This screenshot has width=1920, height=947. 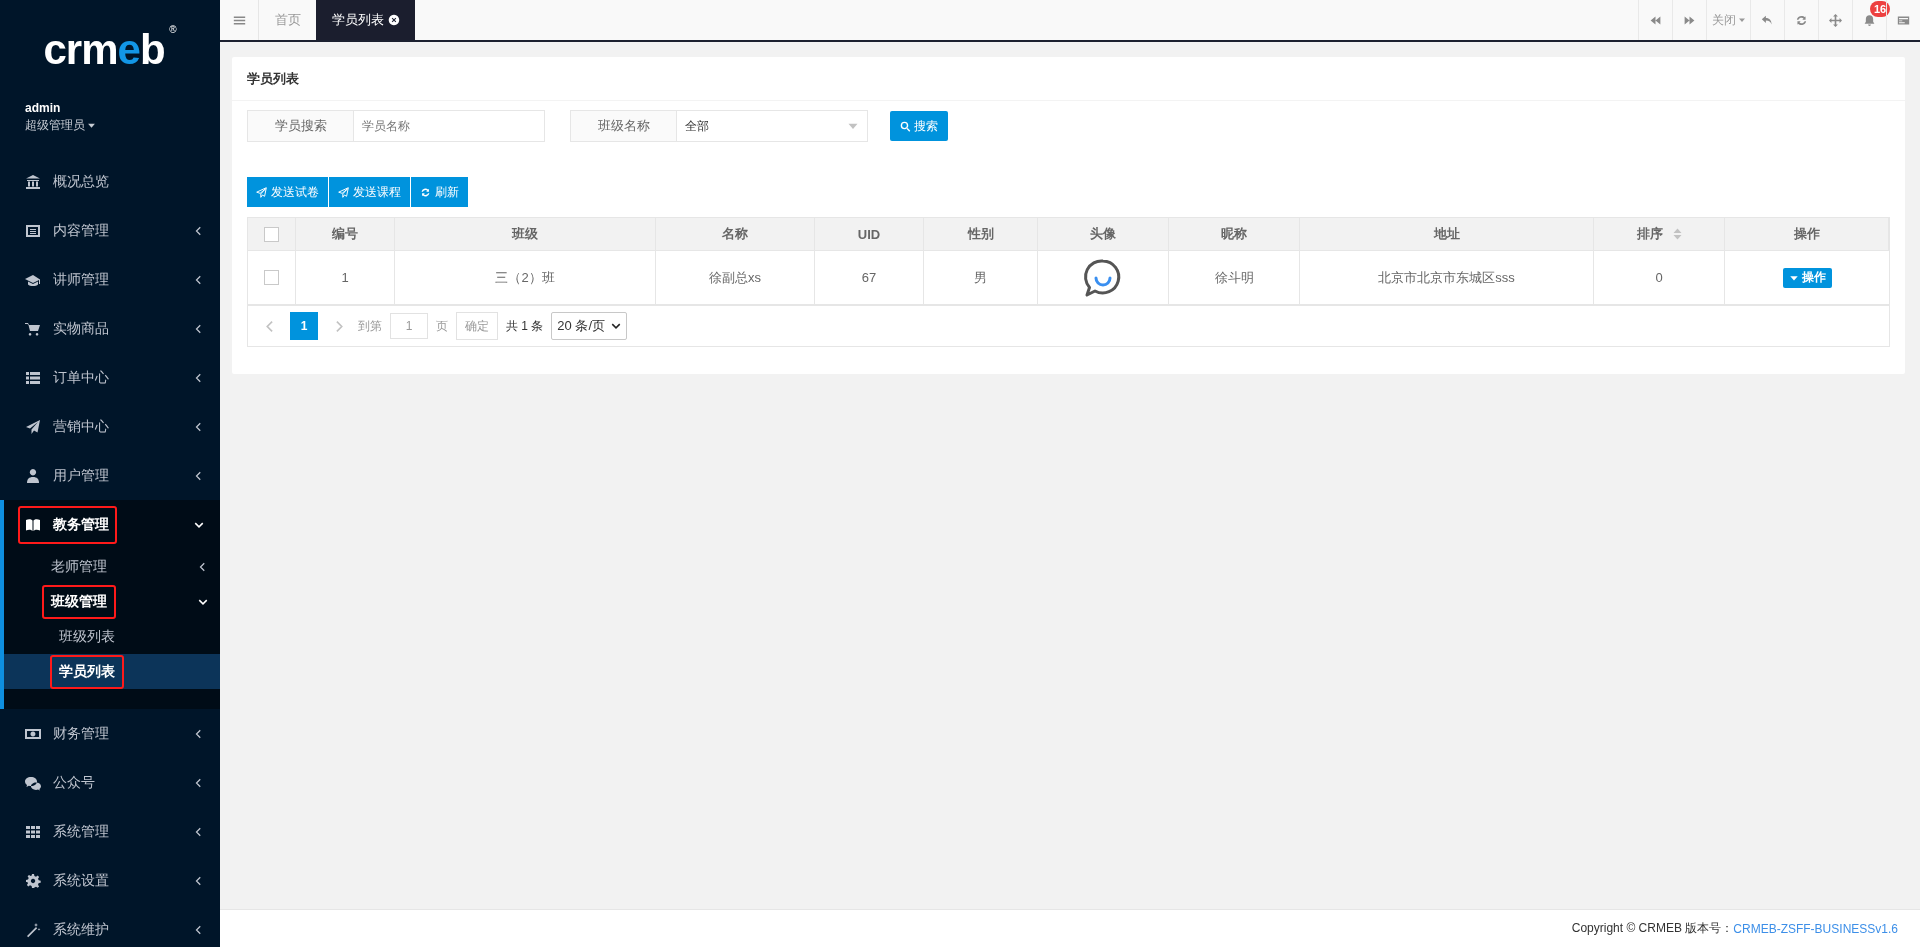 What do you see at coordinates (394, 20) in the screenshot?
I see `close-icon` at bounding box center [394, 20].